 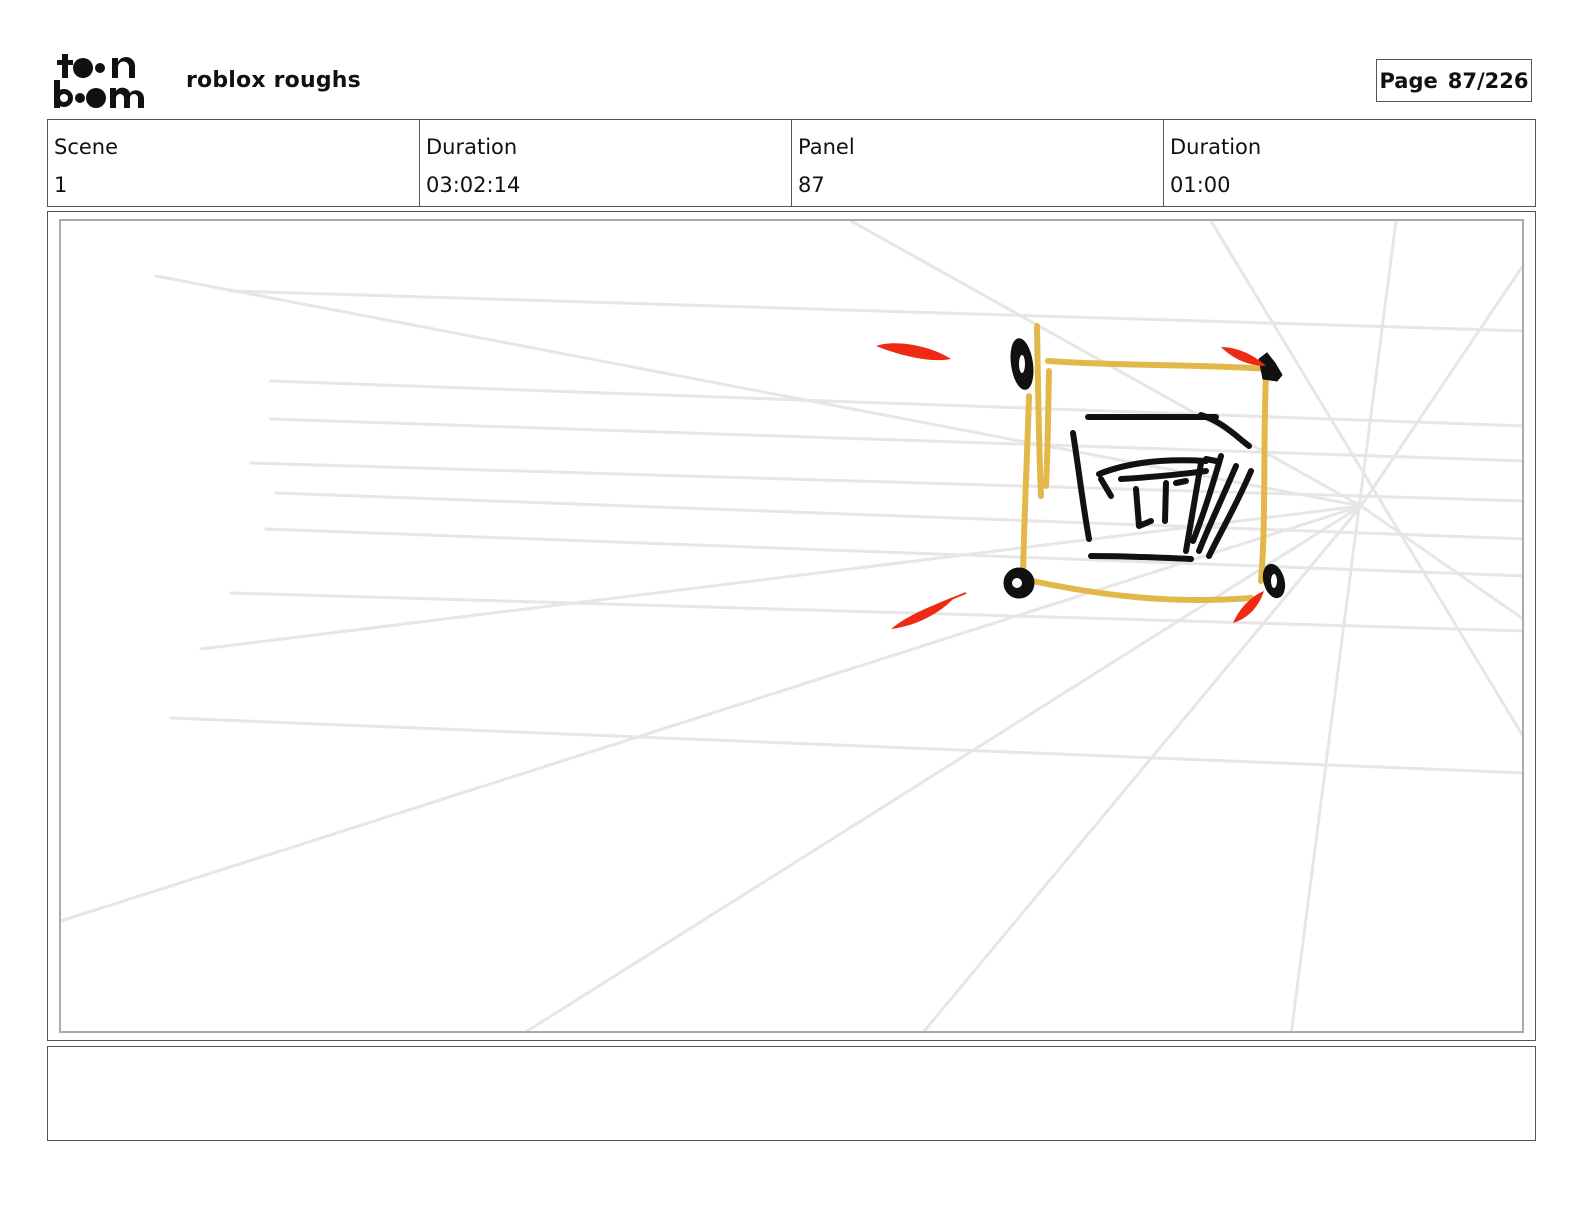 I want to click on scene-label: Scene, so click(x=86, y=147).